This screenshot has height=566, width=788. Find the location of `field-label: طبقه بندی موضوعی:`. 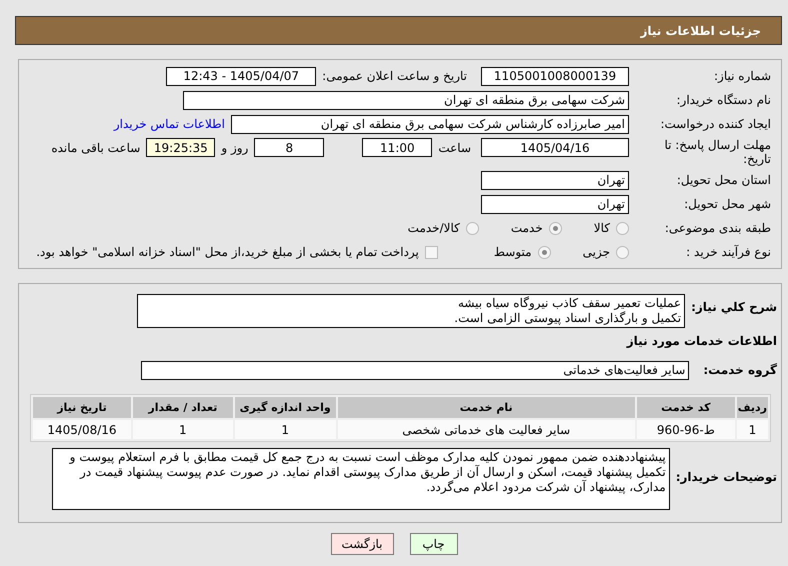

field-label: طبقه بندی موضوعی: is located at coordinates (717, 228).